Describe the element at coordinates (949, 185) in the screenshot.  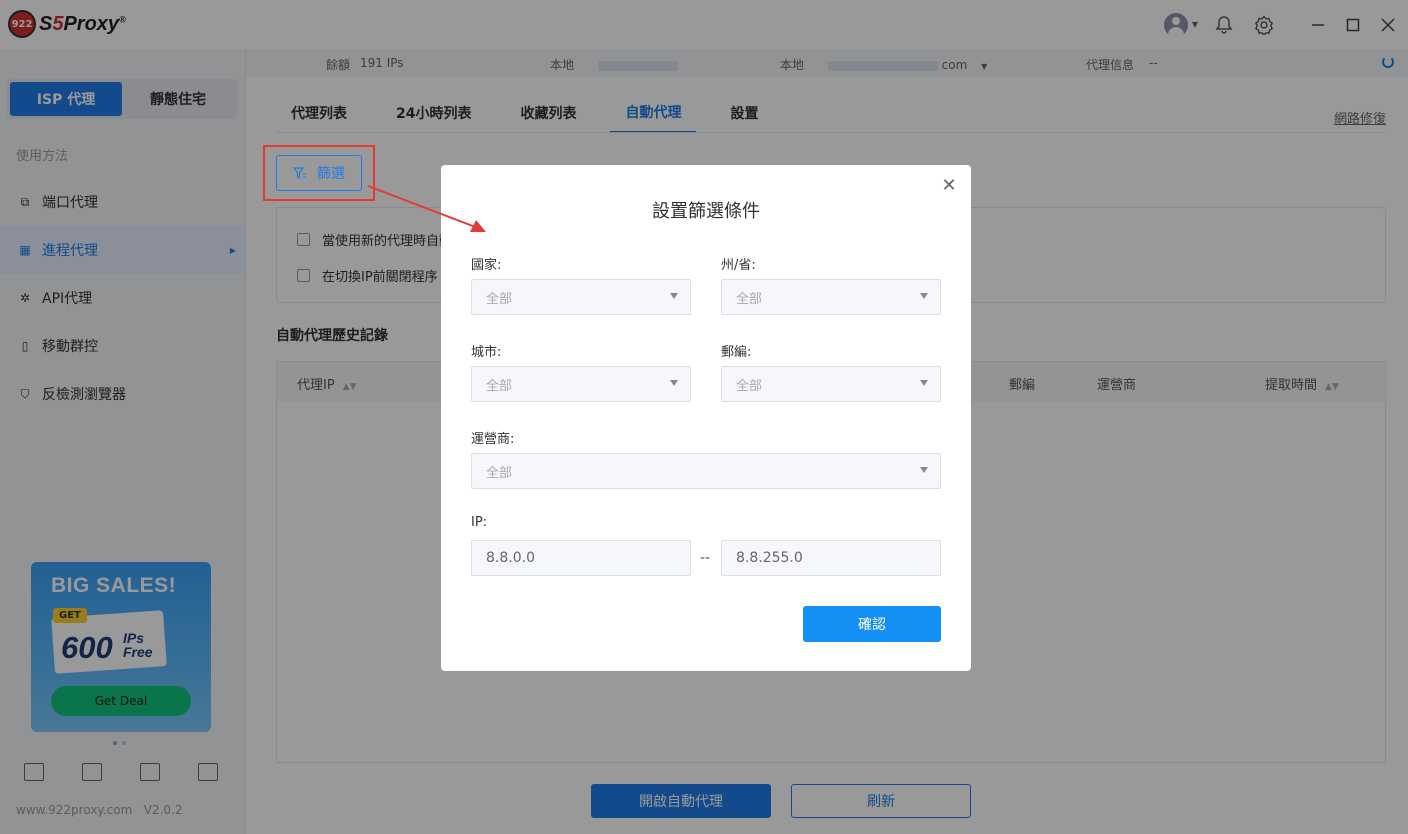
I see `close-icon: ✕` at that location.